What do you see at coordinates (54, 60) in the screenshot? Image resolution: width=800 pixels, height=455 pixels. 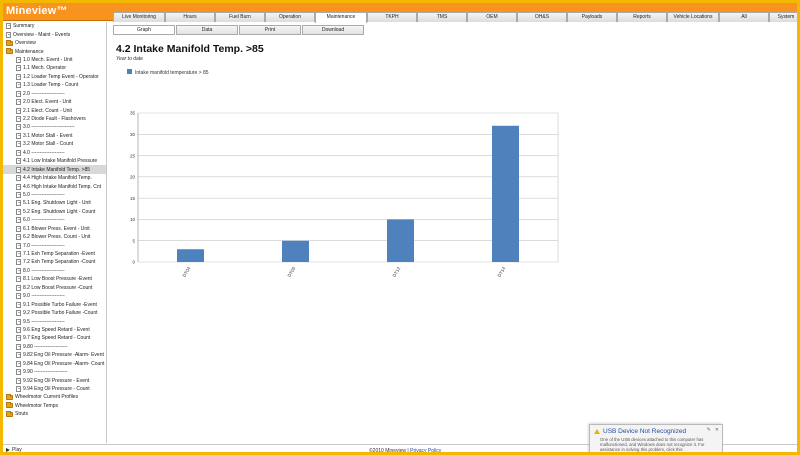 I see `sidebar-item: 1.0 Mech. Event - Unit` at bounding box center [54, 60].